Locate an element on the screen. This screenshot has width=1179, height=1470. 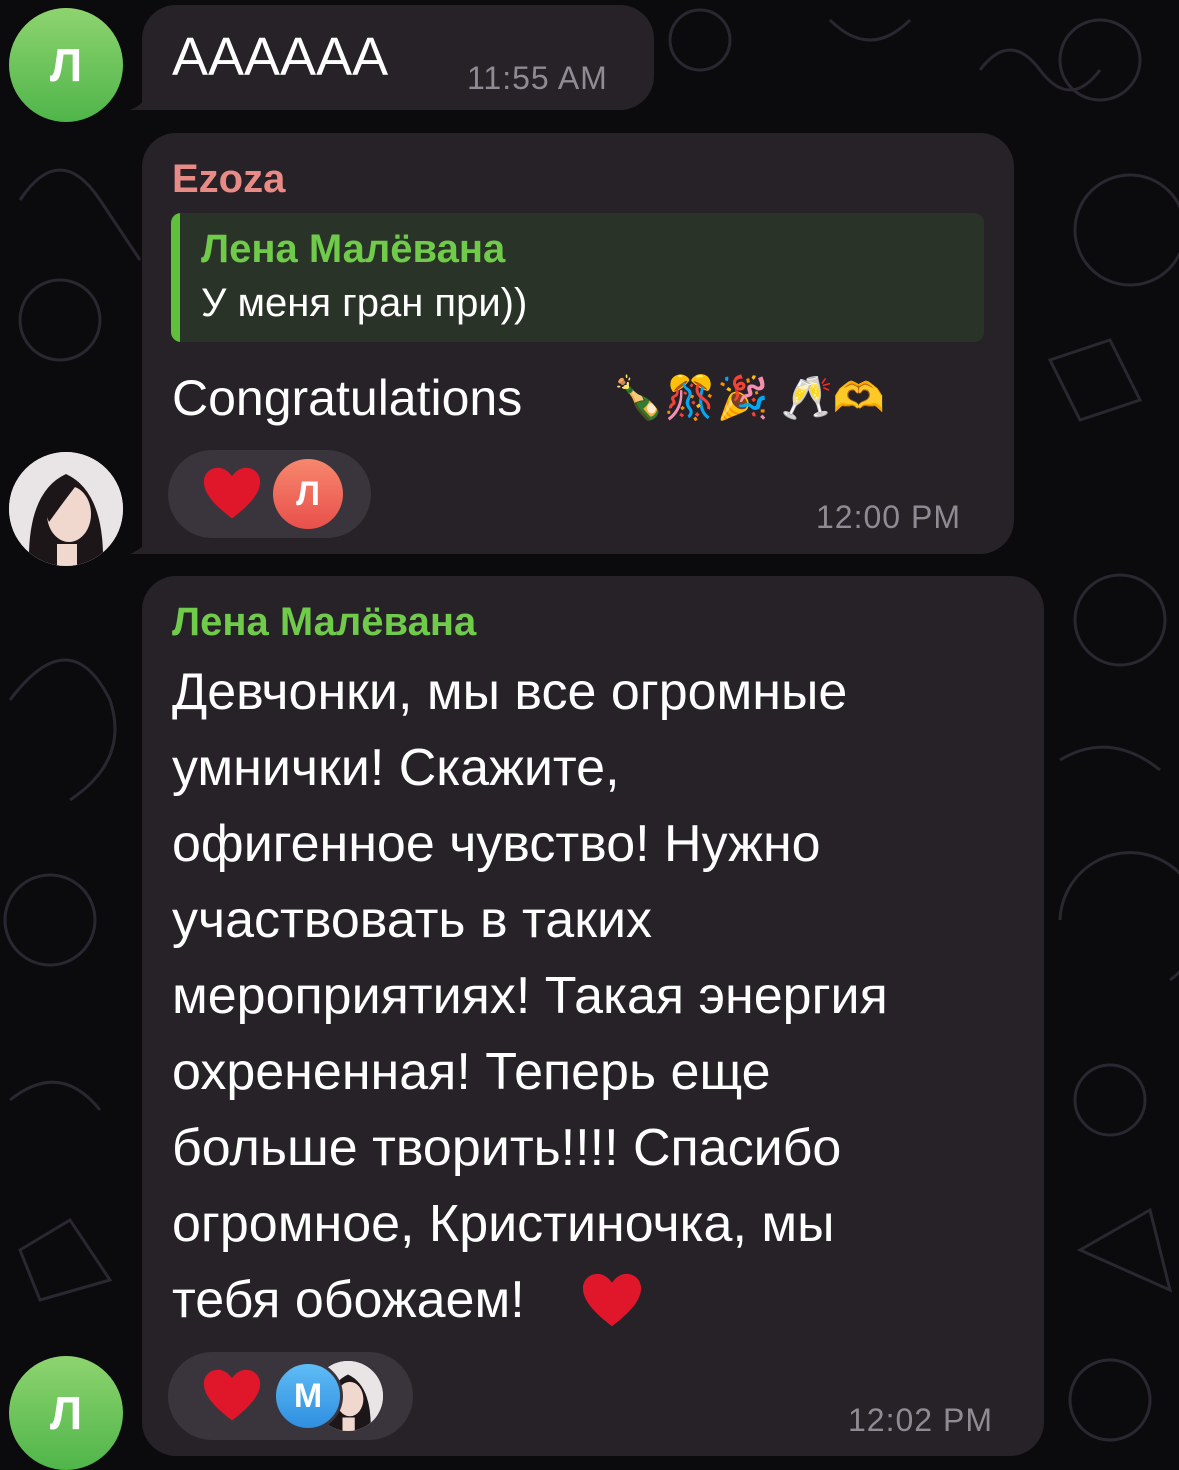
message-emoji: 🍾🎊🎉 🥂🫶 is located at coordinates (749, 397).